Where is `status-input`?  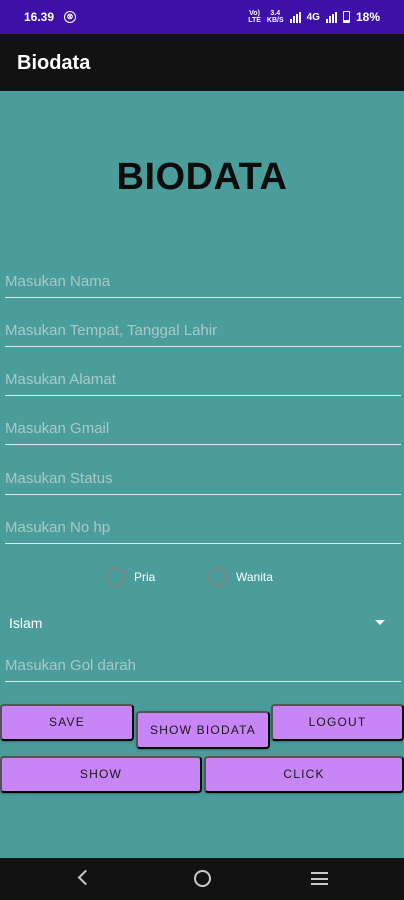
status-input is located at coordinates (203, 478).